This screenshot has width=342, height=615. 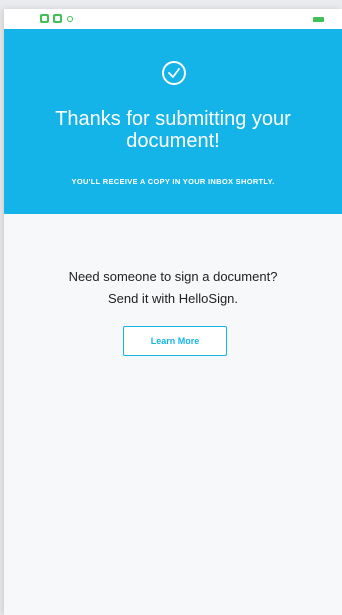 What do you see at coordinates (173, 298) in the screenshot?
I see `promo-tagline: Send it with HelloSign.` at bounding box center [173, 298].